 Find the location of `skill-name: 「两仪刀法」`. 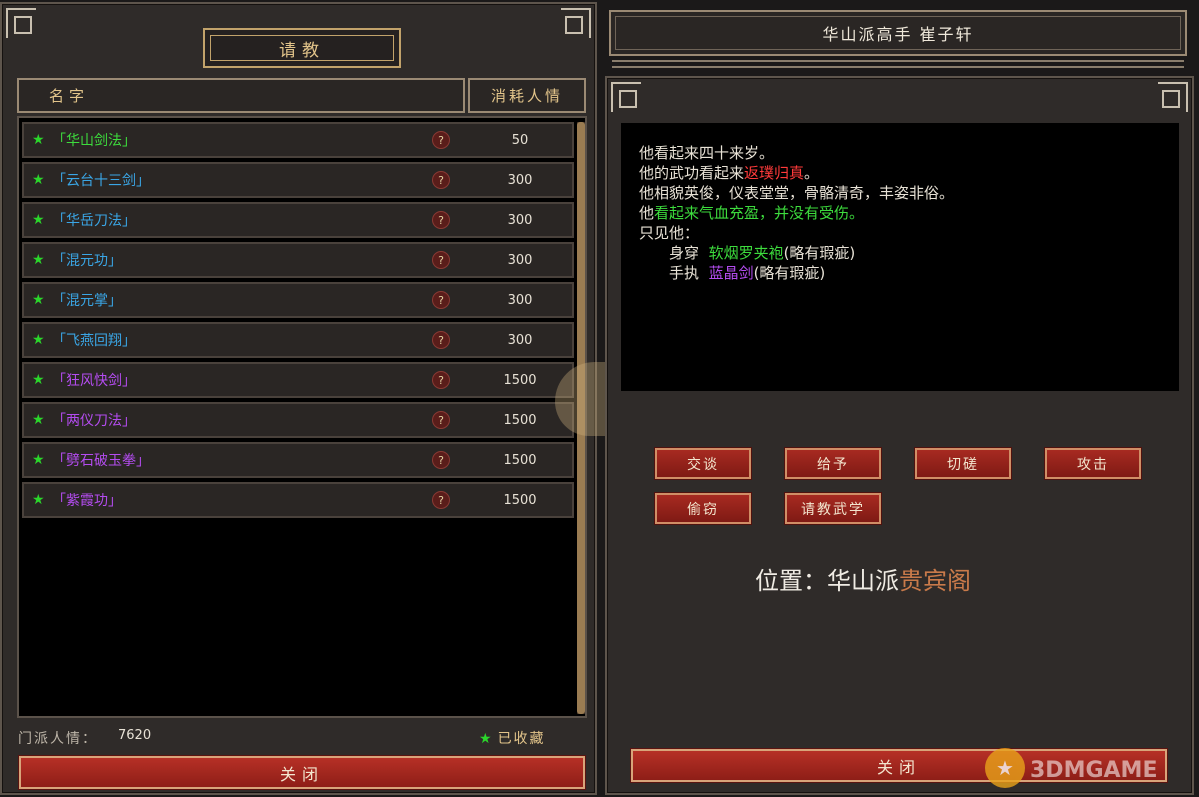

skill-name: 「两仪刀法」 is located at coordinates (94, 421).